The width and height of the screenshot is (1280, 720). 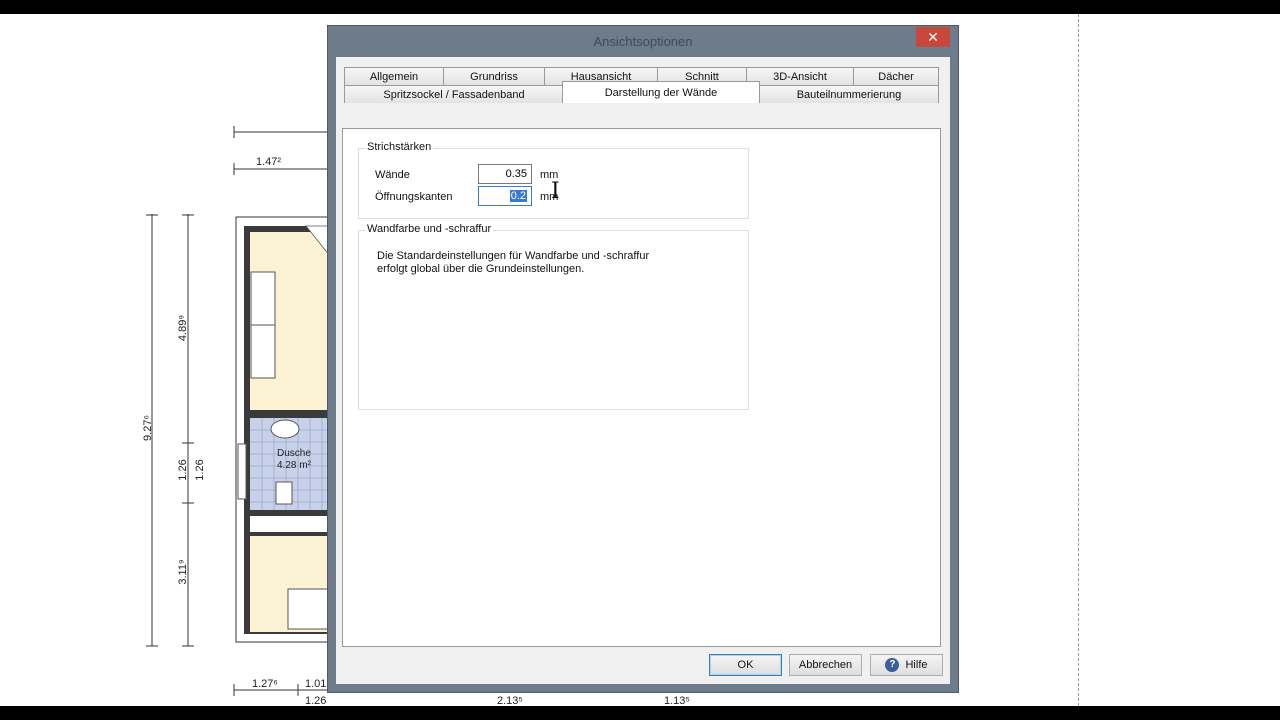 I want to click on tab-spritzsockel: Spritzsockel / Fassadenband, so click(x=454, y=94).